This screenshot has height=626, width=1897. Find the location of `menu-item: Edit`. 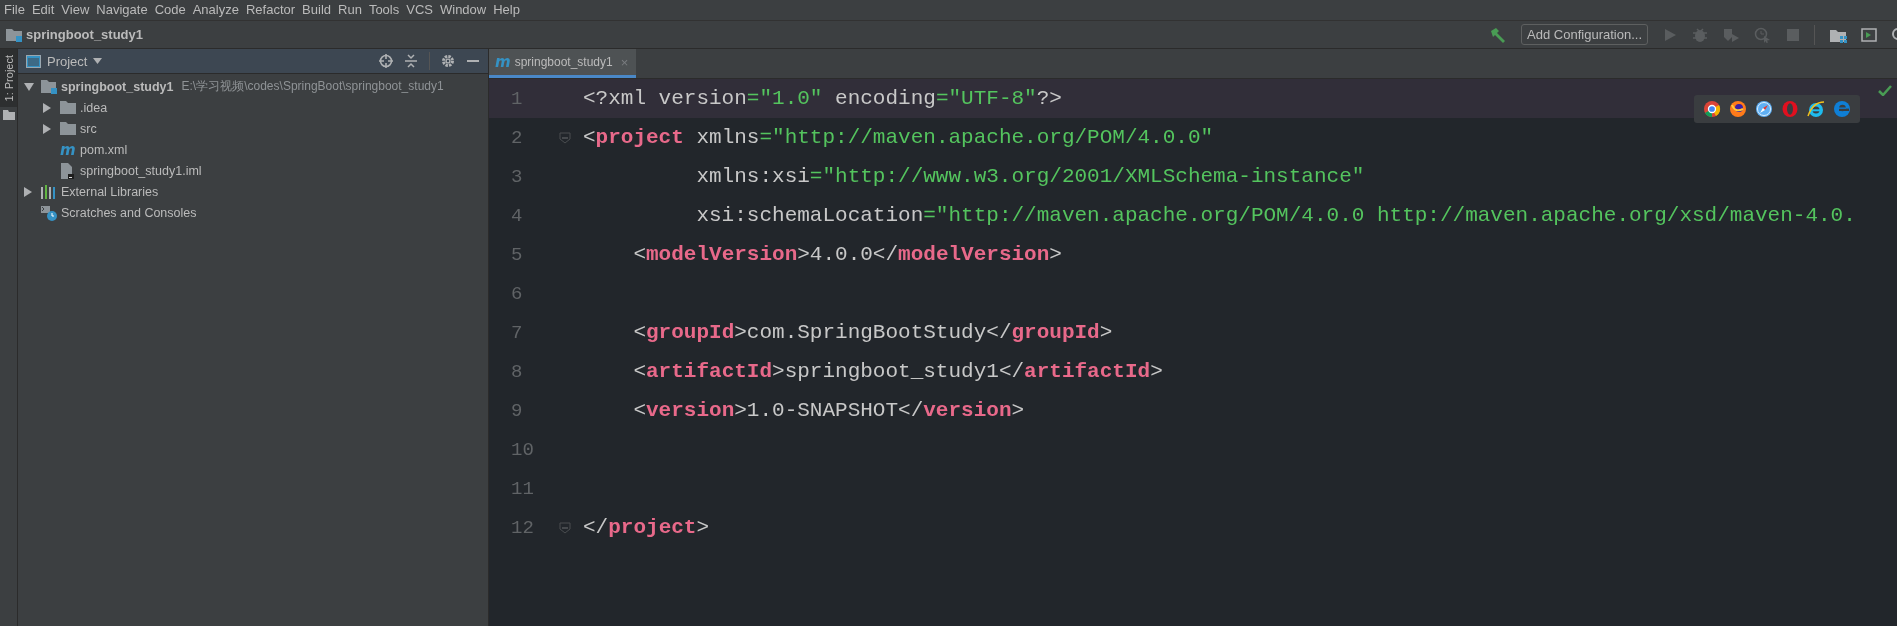

menu-item: Edit is located at coordinates (44, 10).